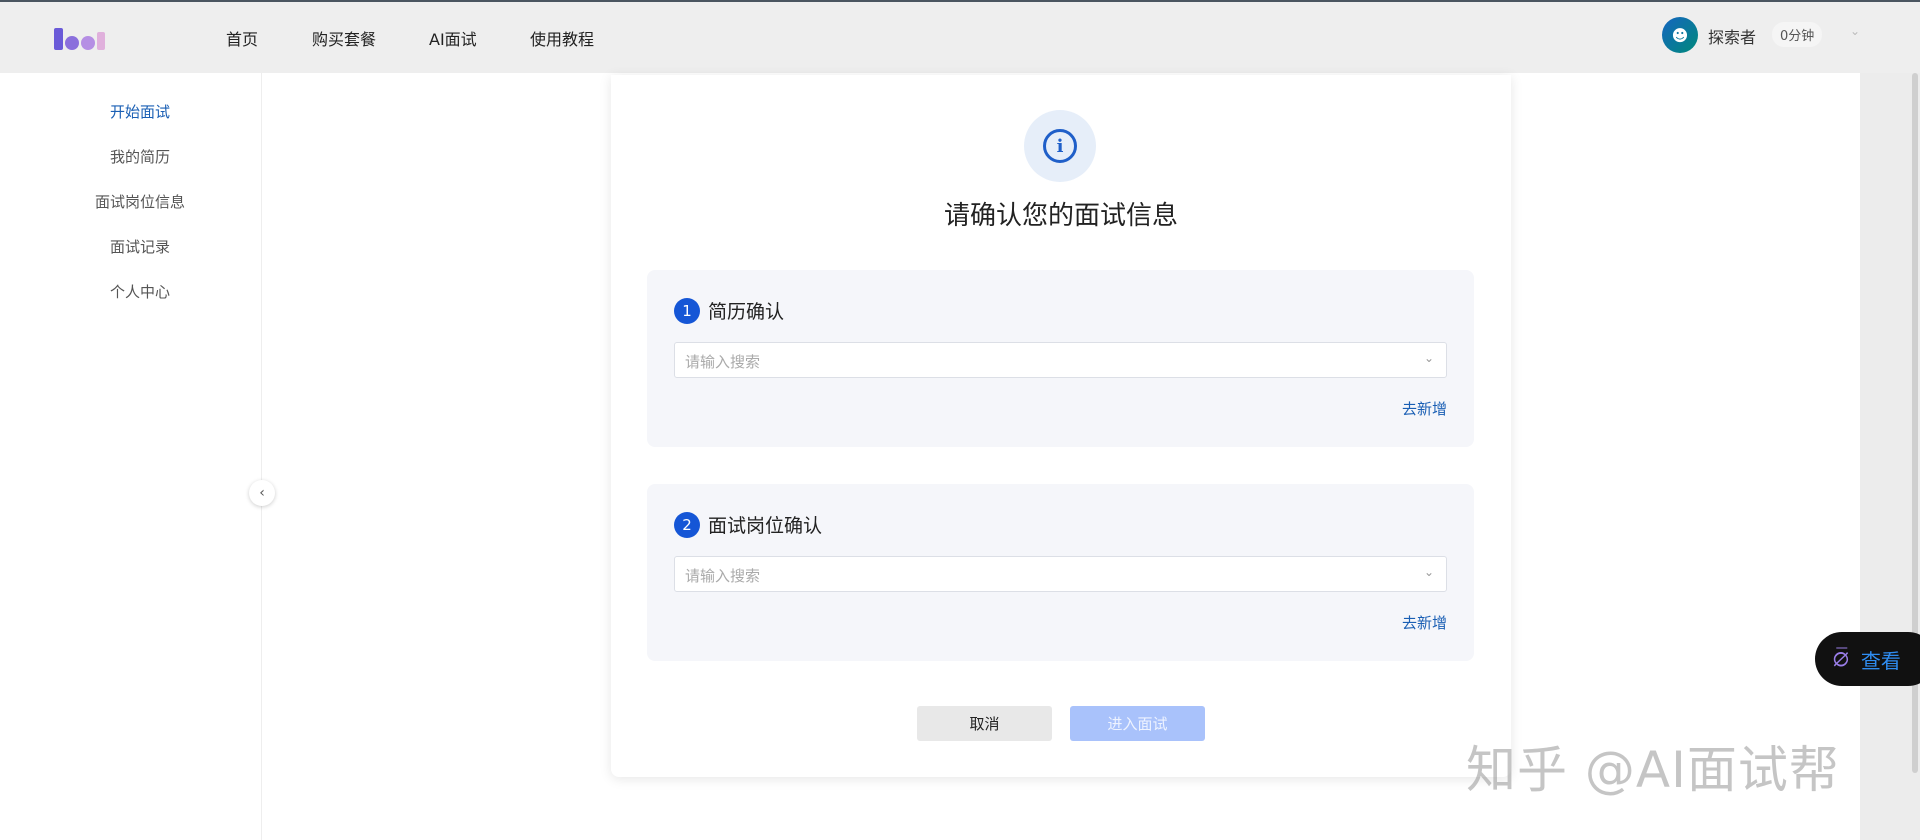 This screenshot has width=1920, height=840. Describe the element at coordinates (140, 201) in the screenshot. I see `sidebar-item-job-info: 面试岗位信息` at that location.